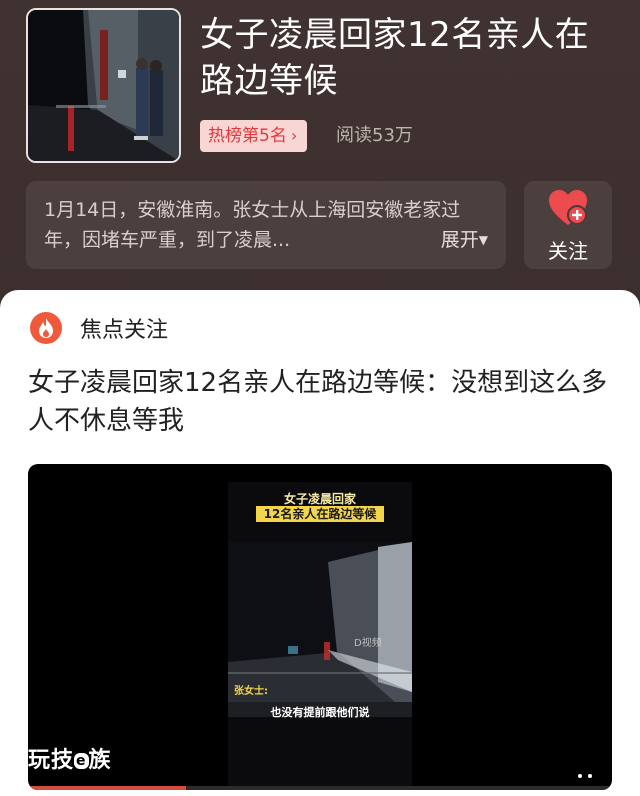  Describe the element at coordinates (46, 328) in the screenshot. I see `flame-icon` at that location.